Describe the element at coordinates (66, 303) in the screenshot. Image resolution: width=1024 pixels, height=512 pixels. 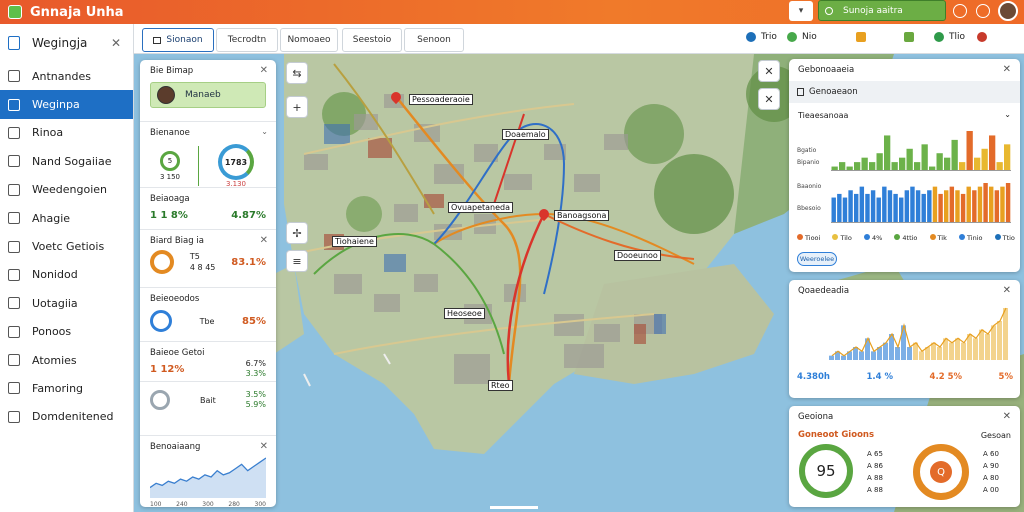
I see `sidebar-item-uotagiia: Uotagiia` at that location.